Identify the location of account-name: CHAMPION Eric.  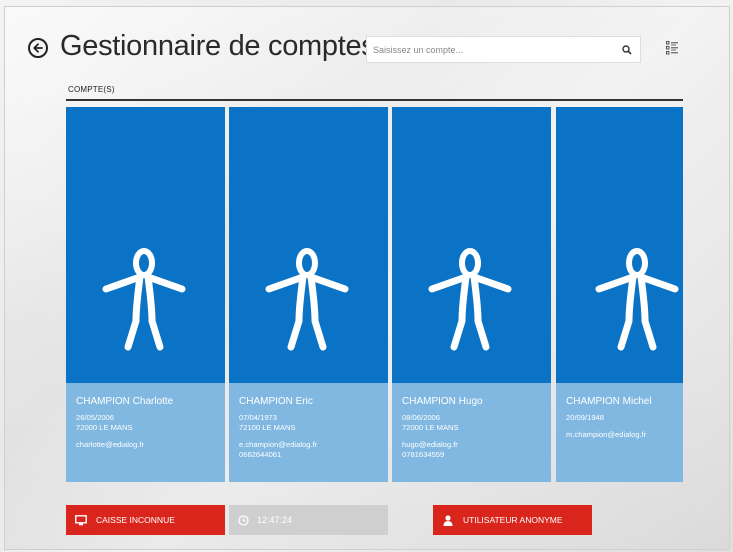
(276, 401).